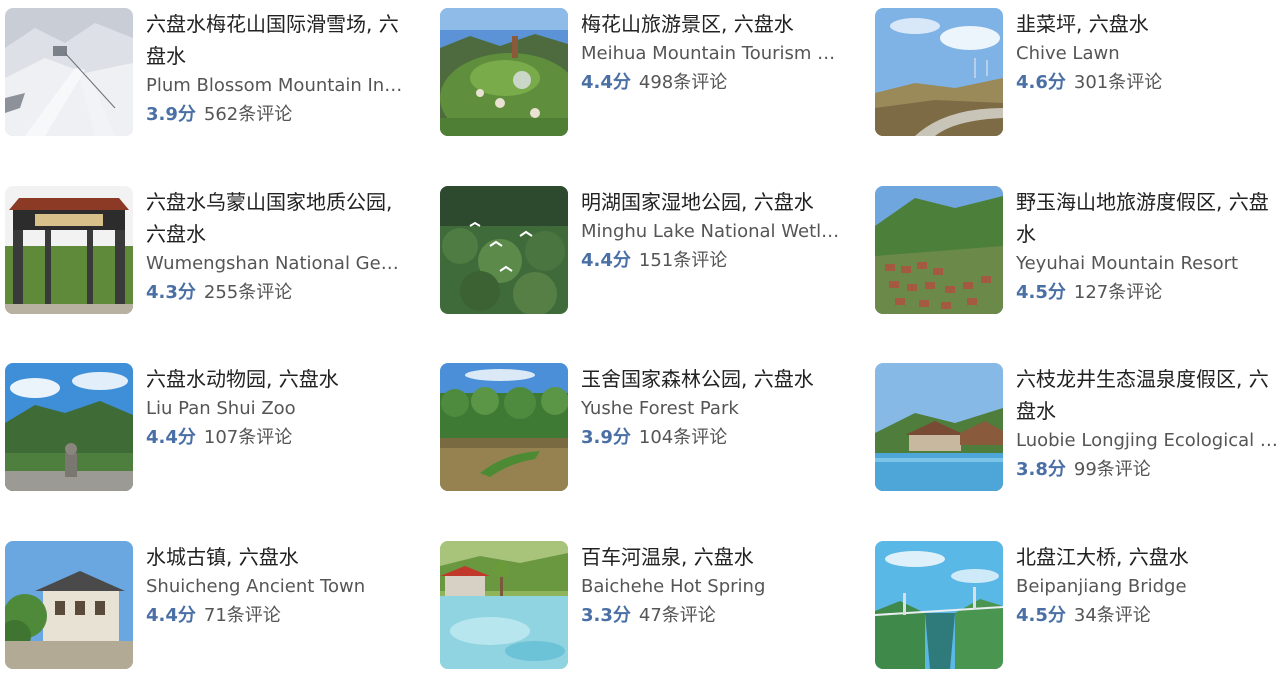 The image size is (1280, 686). Describe the element at coordinates (712, 202) in the screenshot. I see `attraction-title: 明湖国家湿地公园, 六盘水` at that location.